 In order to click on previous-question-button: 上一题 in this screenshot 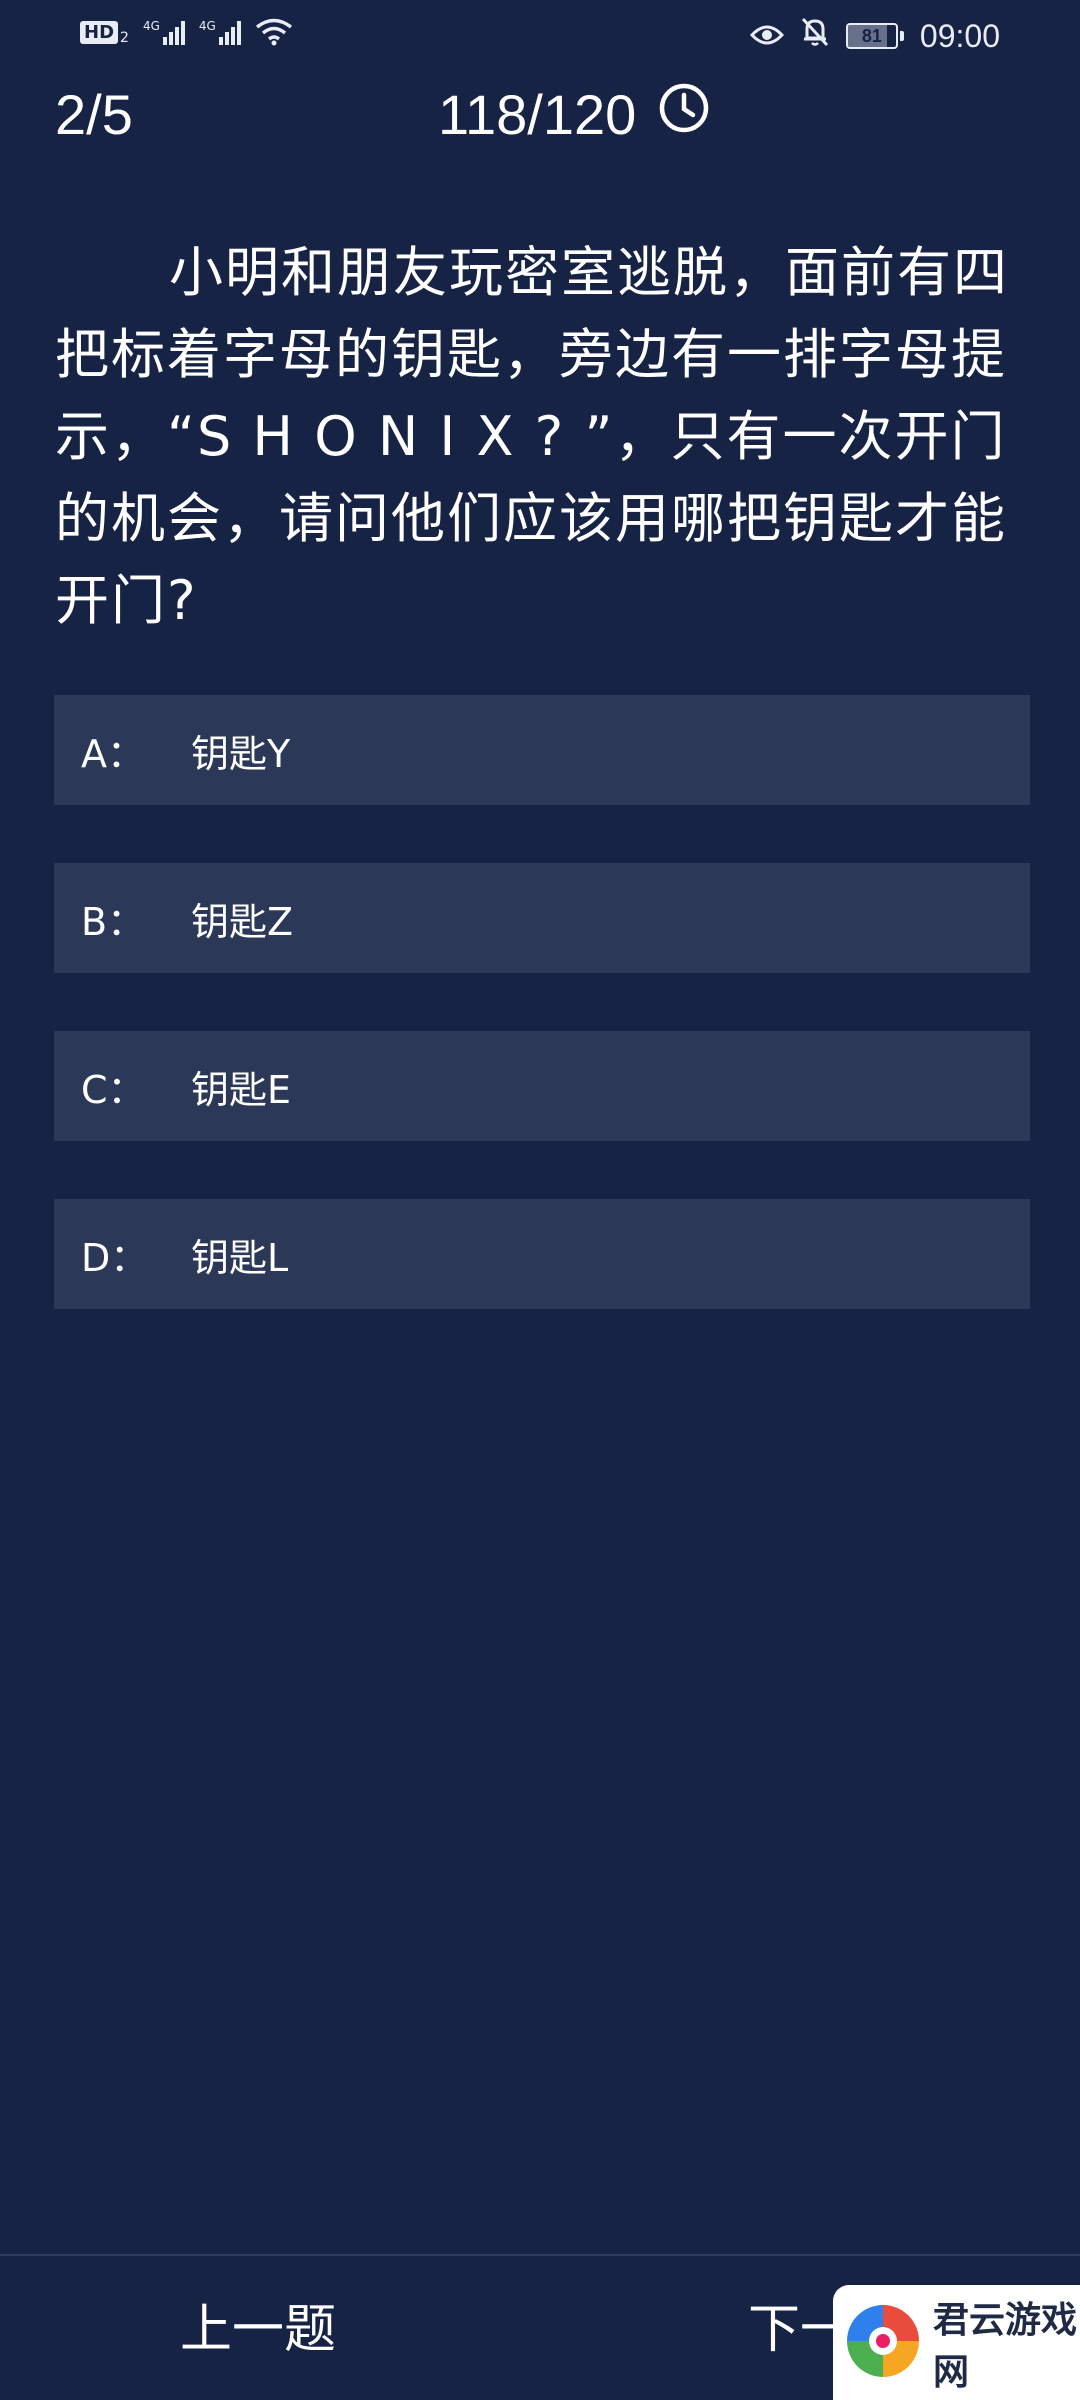, I will do `click(258, 2330)`.